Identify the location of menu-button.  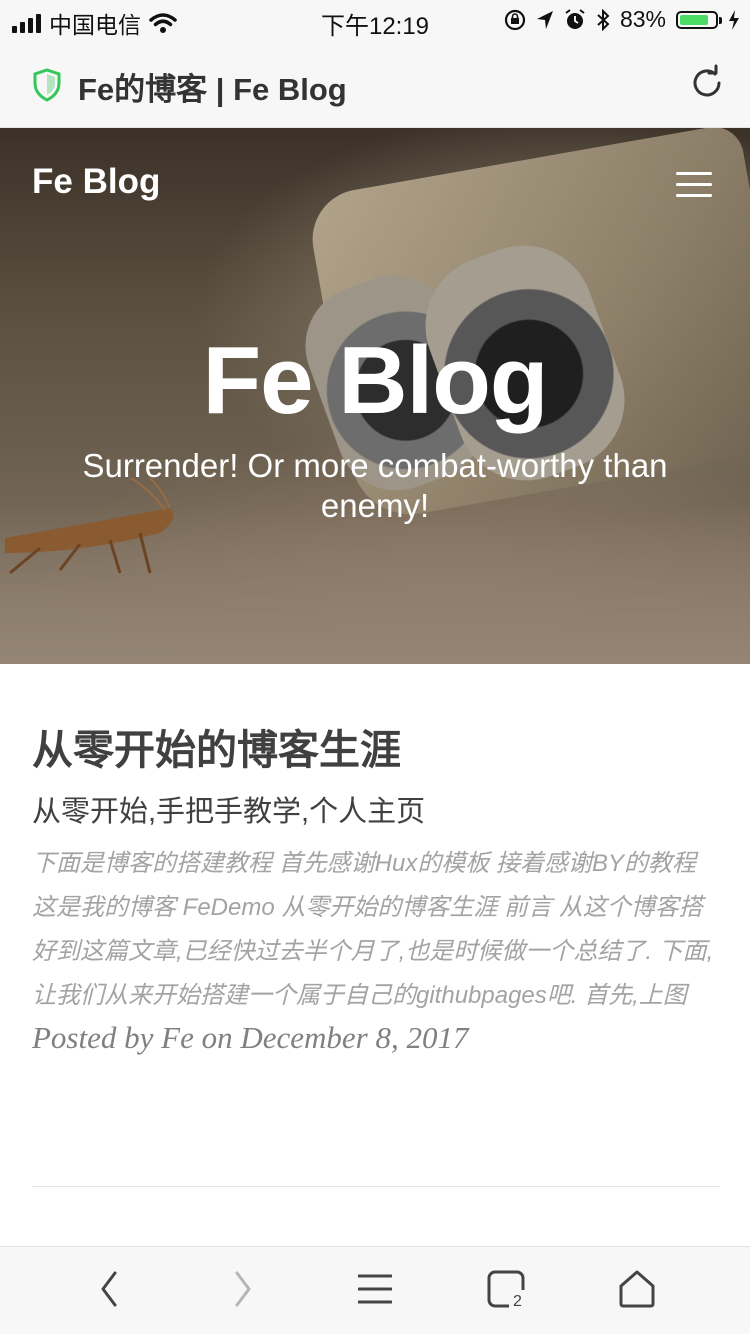
(375, 1289).